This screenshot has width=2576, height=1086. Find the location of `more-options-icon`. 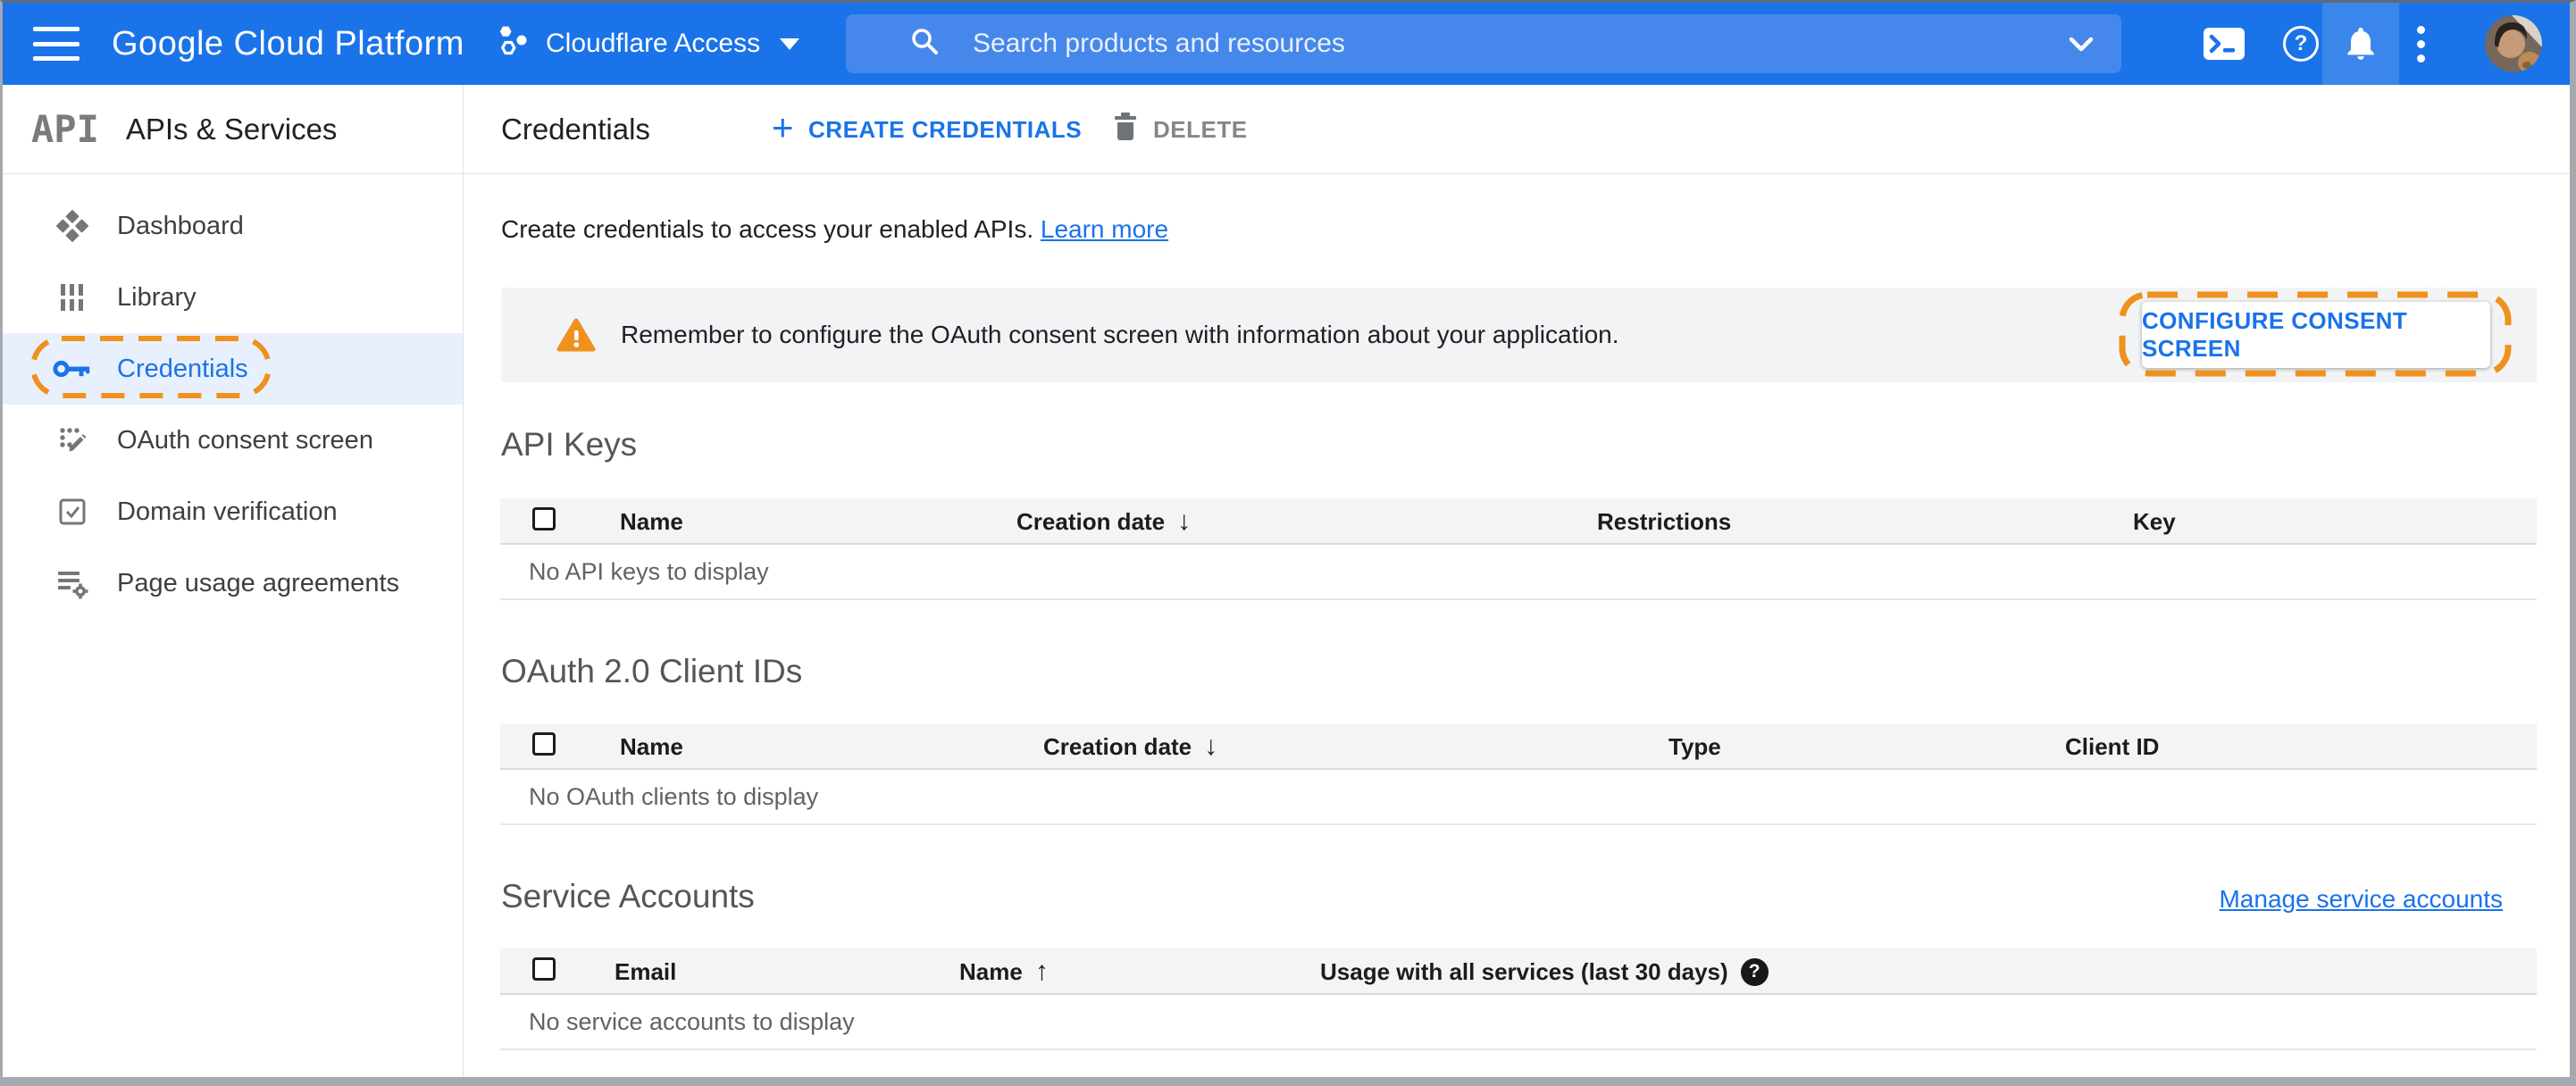

more-options-icon is located at coordinates (2421, 44).